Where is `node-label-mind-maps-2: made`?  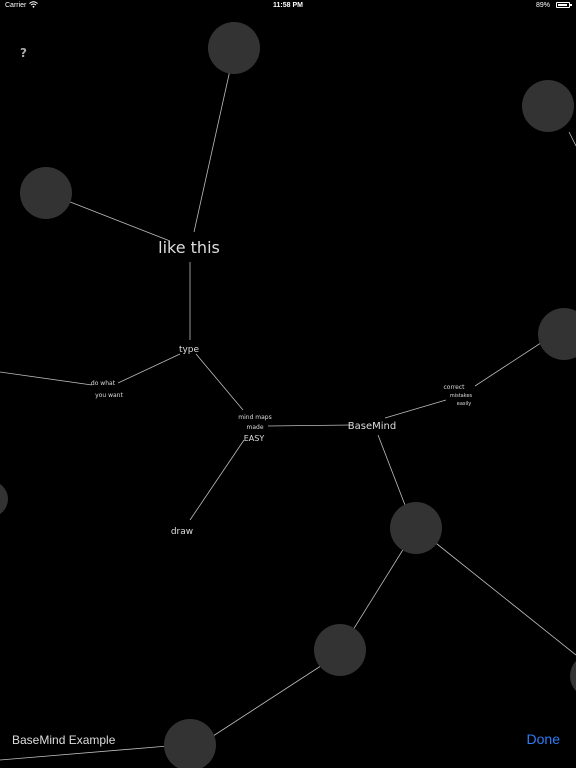
node-label-mind-maps-2: made is located at coordinates (254, 427).